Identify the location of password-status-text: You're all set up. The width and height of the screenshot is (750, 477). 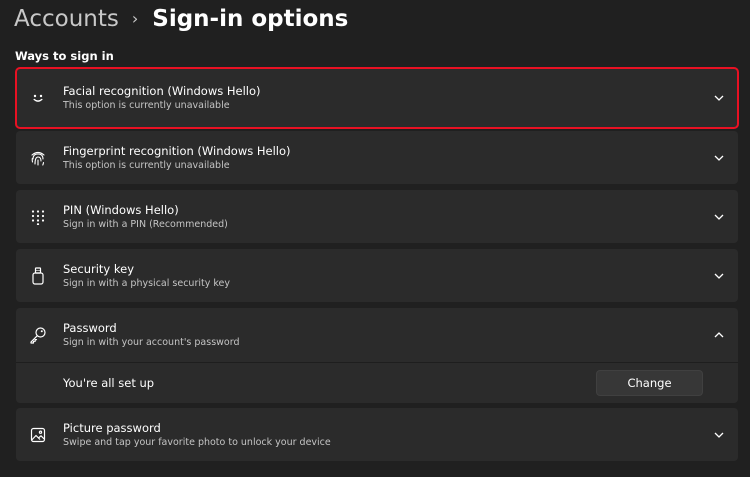
(109, 383).